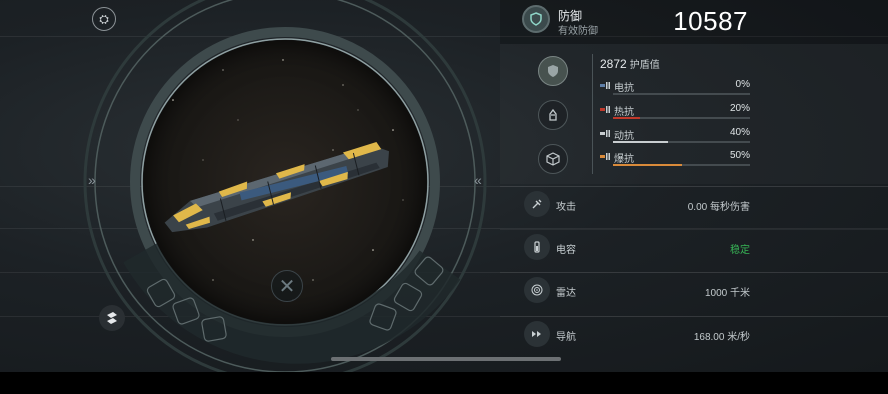 The width and height of the screenshot is (888, 394). I want to click on attack-icon, so click(537, 204).